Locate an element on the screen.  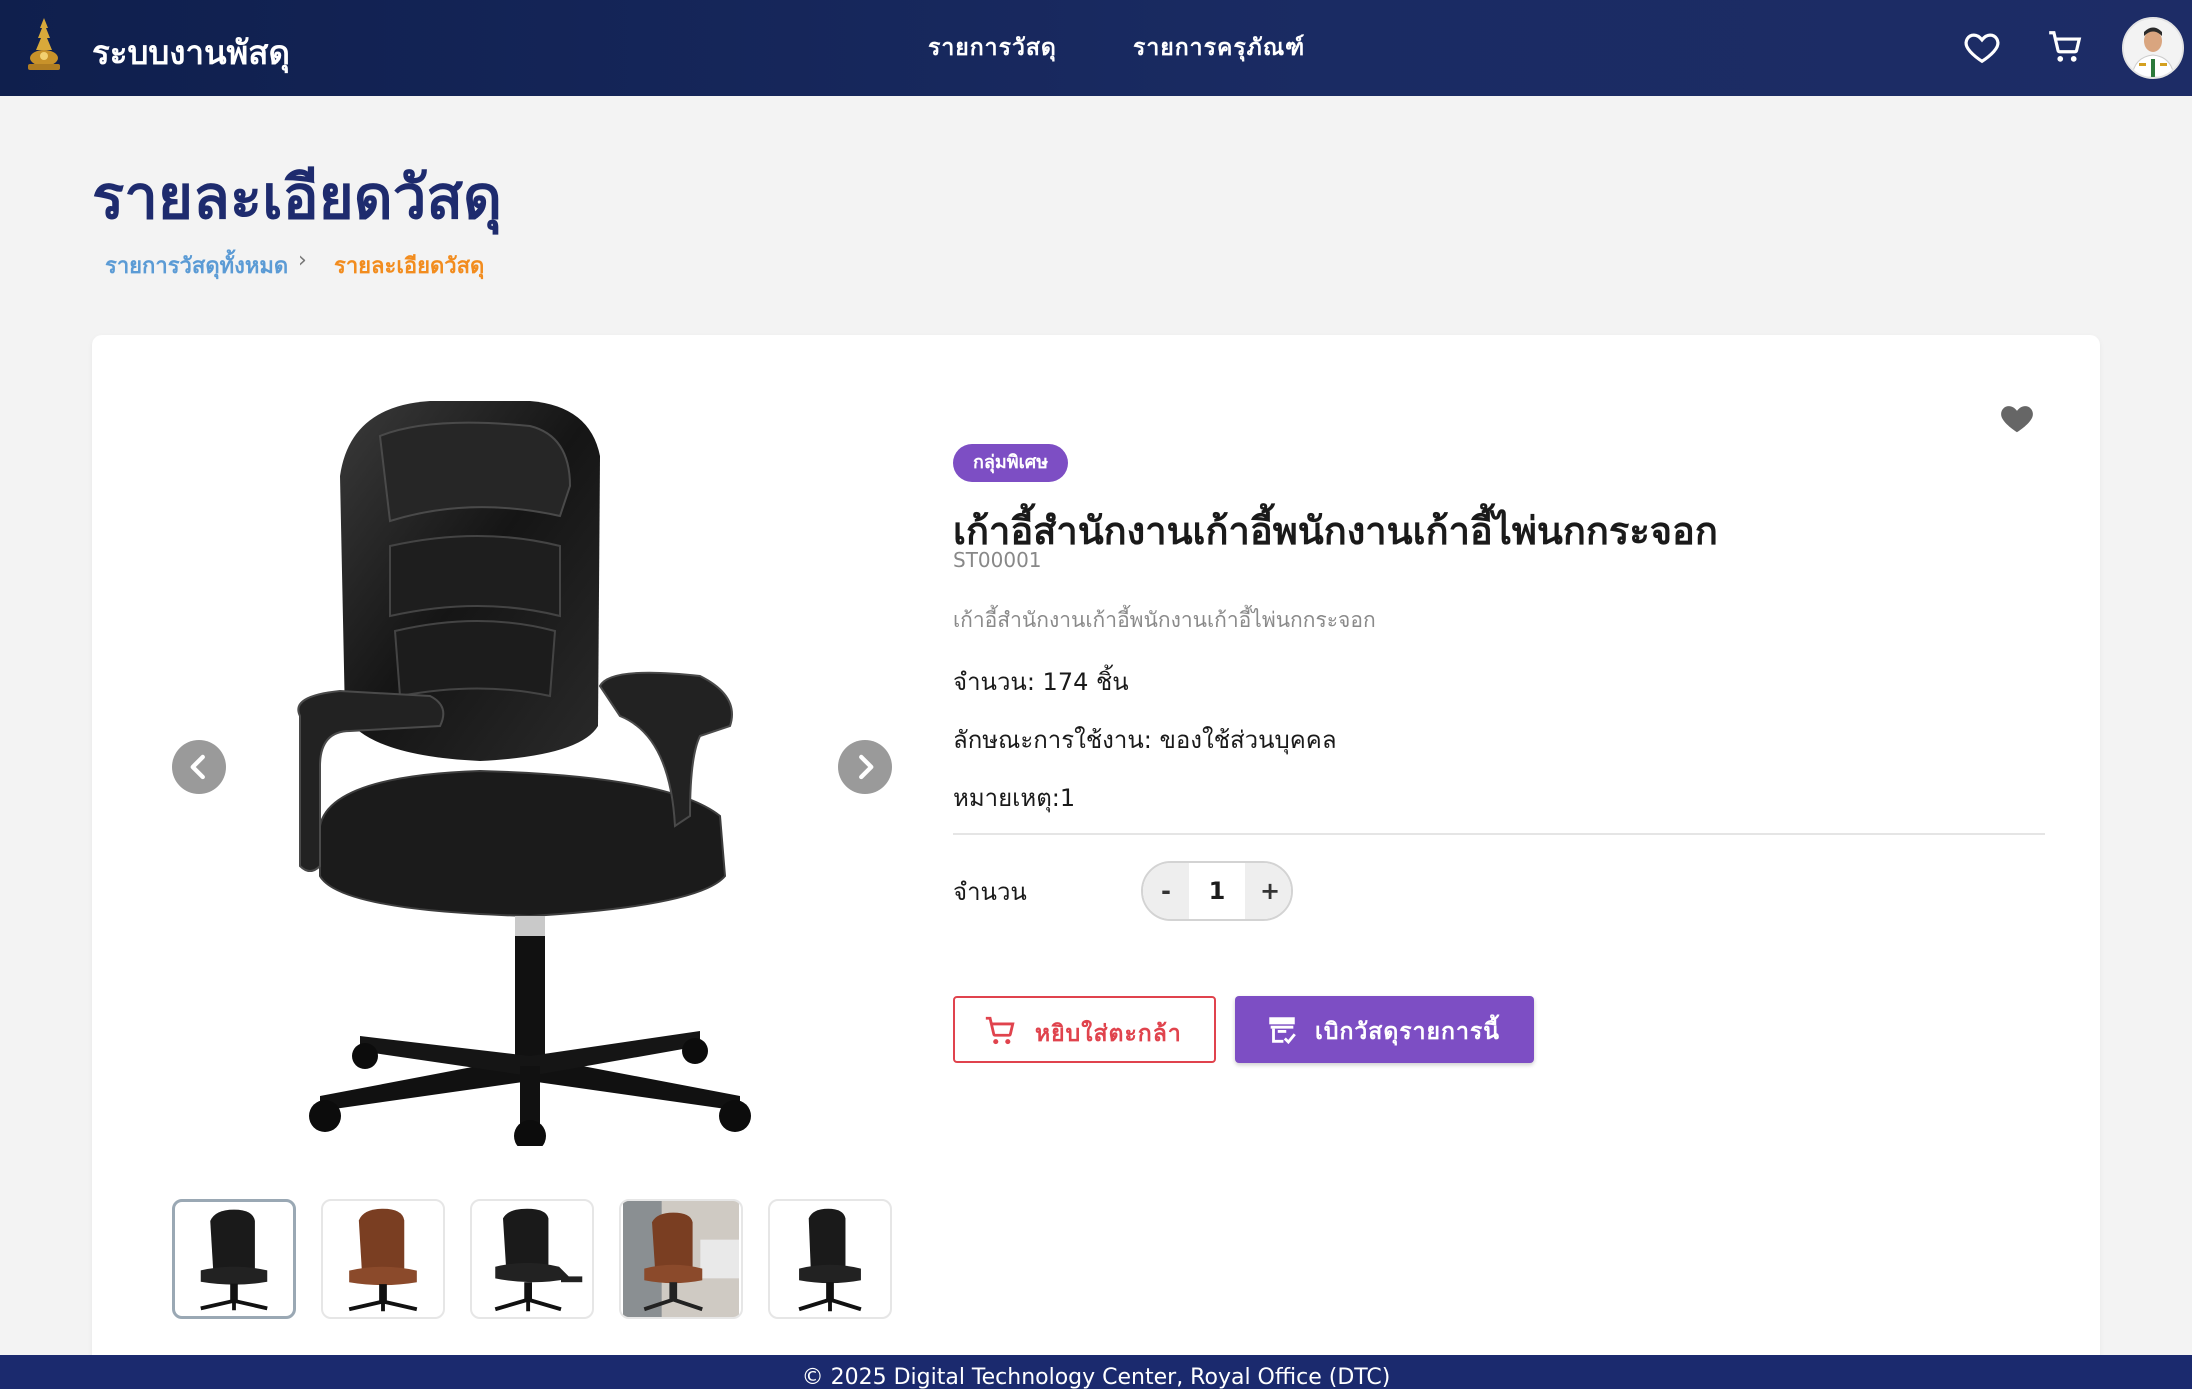
chevron-right-icon is located at coordinates (866, 767).